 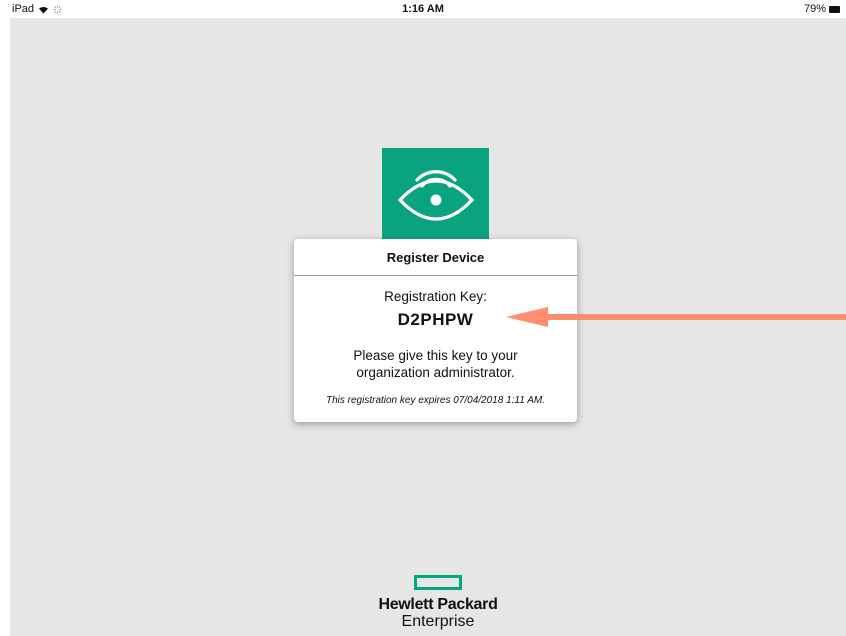 I want to click on eye-signal-icon, so click(x=436, y=195).